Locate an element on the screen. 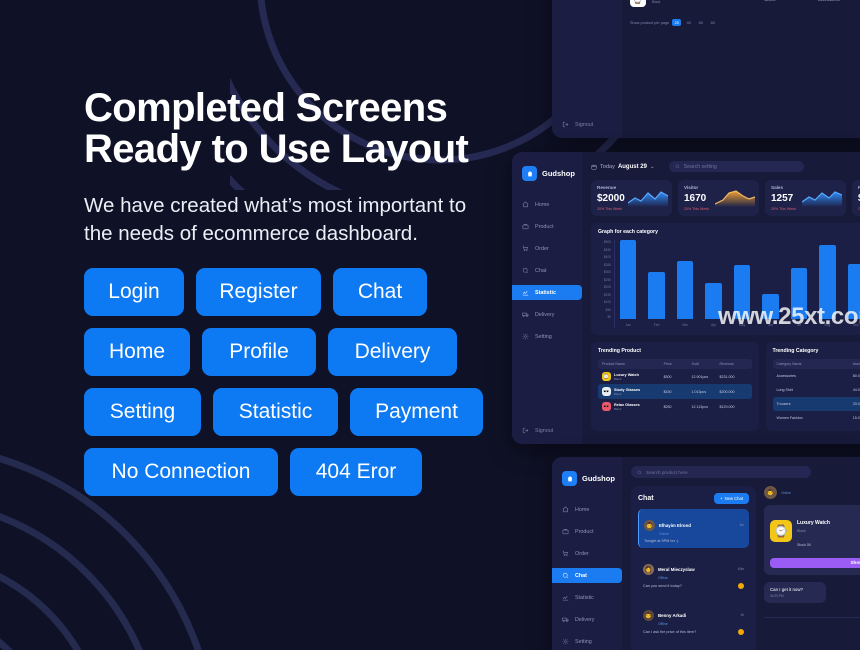 The height and width of the screenshot is (650, 860). button-payment: Payment is located at coordinates (416, 412).